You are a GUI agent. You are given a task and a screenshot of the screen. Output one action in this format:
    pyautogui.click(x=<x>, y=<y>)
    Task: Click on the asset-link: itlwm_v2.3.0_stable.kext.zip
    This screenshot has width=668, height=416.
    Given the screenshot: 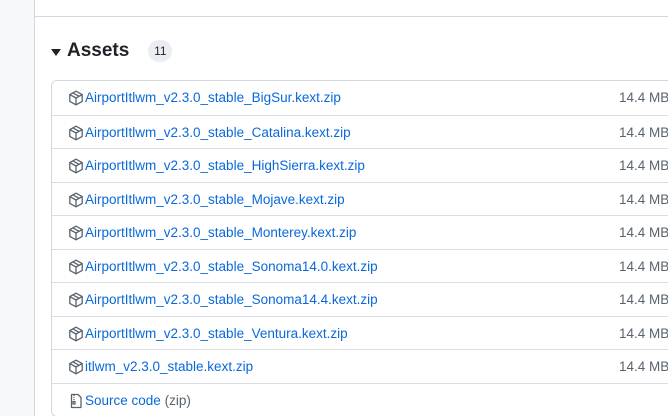 What is the action you would take?
    pyautogui.click(x=169, y=366)
    